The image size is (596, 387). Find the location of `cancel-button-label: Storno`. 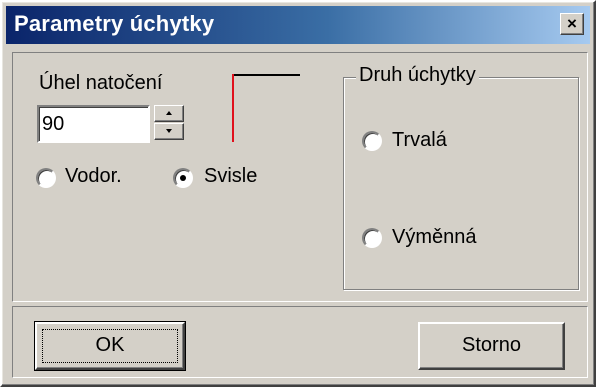

cancel-button-label: Storno is located at coordinates (491, 345).